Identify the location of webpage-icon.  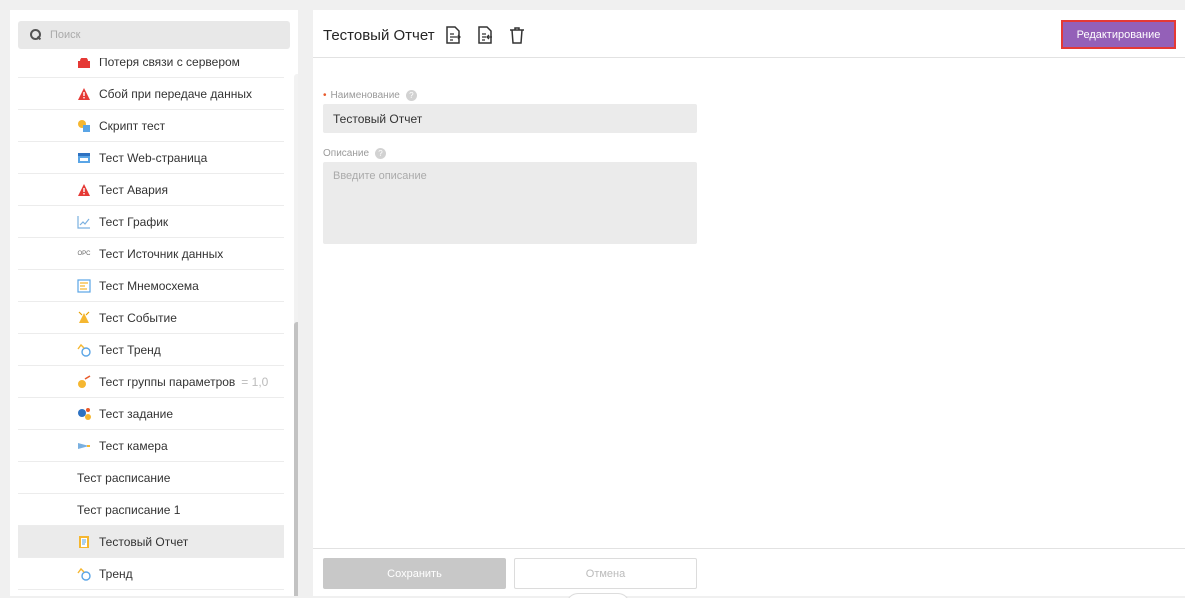
(84, 158).